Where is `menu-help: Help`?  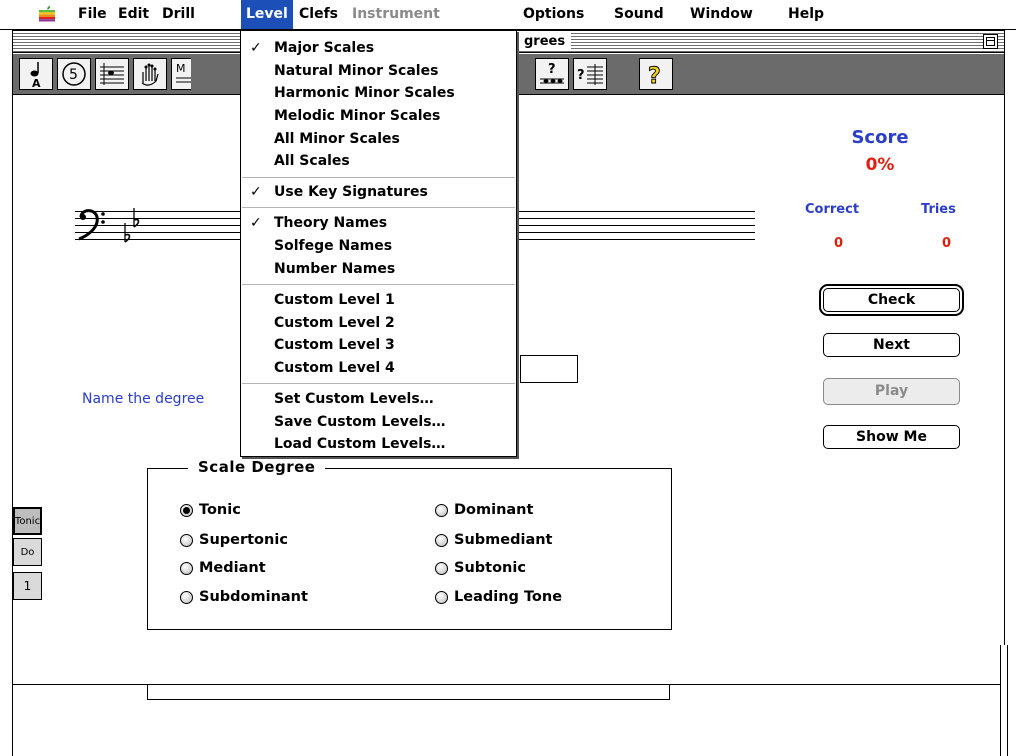 menu-help: Help is located at coordinates (806, 14).